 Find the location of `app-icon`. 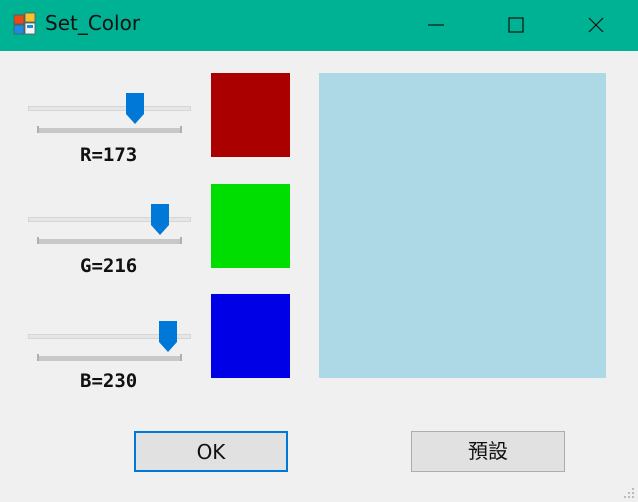

app-icon is located at coordinates (24, 23).